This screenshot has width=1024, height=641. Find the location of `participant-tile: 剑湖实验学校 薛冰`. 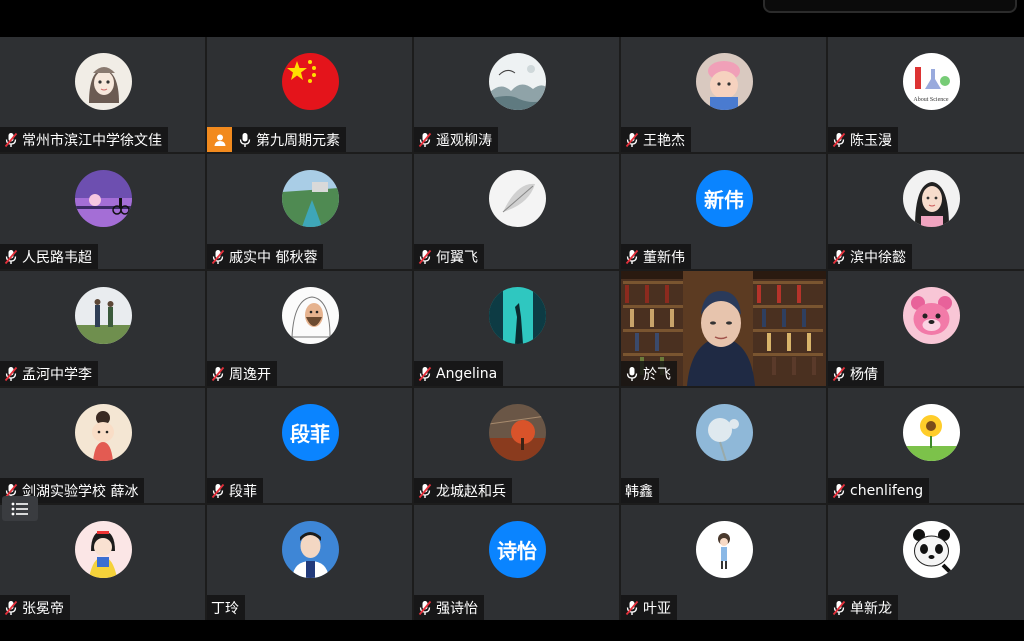

participant-tile: 剑湖实验学校 薛冰 is located at coordinates (102, 445).